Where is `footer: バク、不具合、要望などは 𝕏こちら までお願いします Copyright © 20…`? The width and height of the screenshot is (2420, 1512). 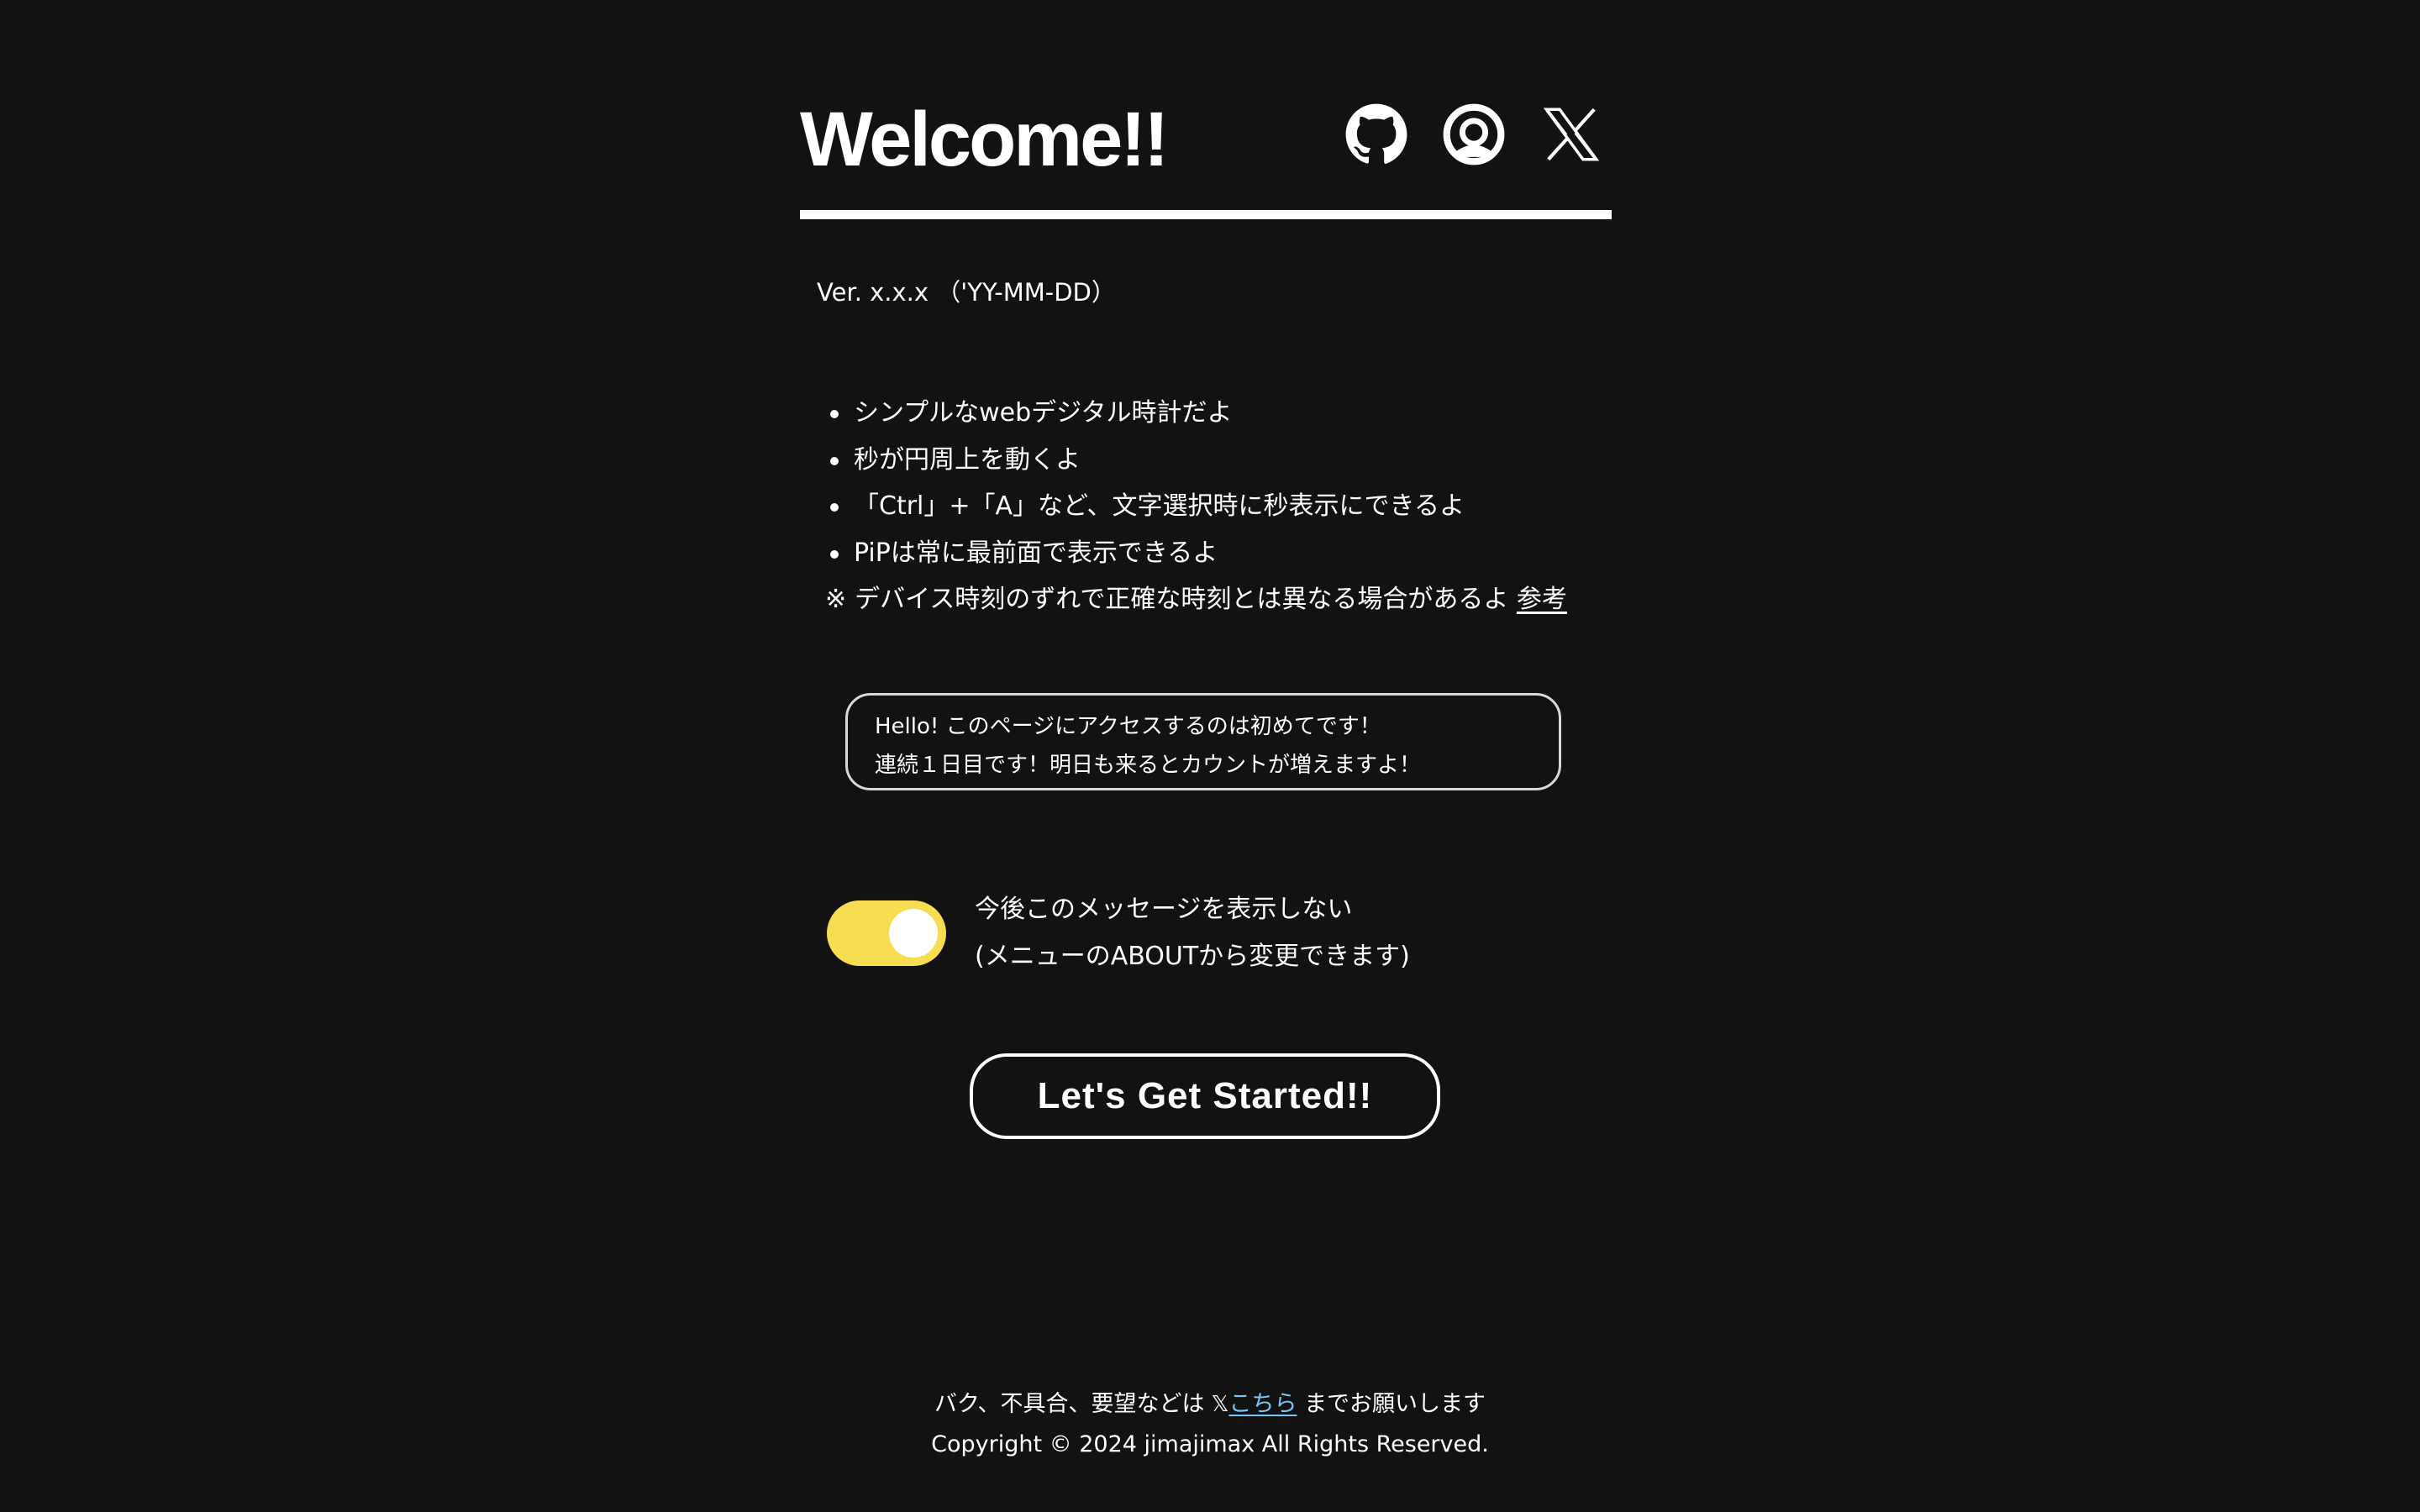
footer: バク、不具合、要望などは 𝕏こちら までお願いします Copyright © 20… is located at coordinates (1210, 1424).